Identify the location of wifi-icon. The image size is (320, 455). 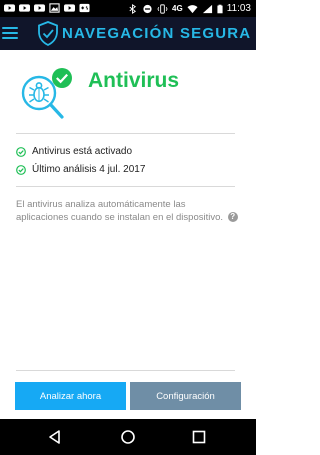
(192, 8).